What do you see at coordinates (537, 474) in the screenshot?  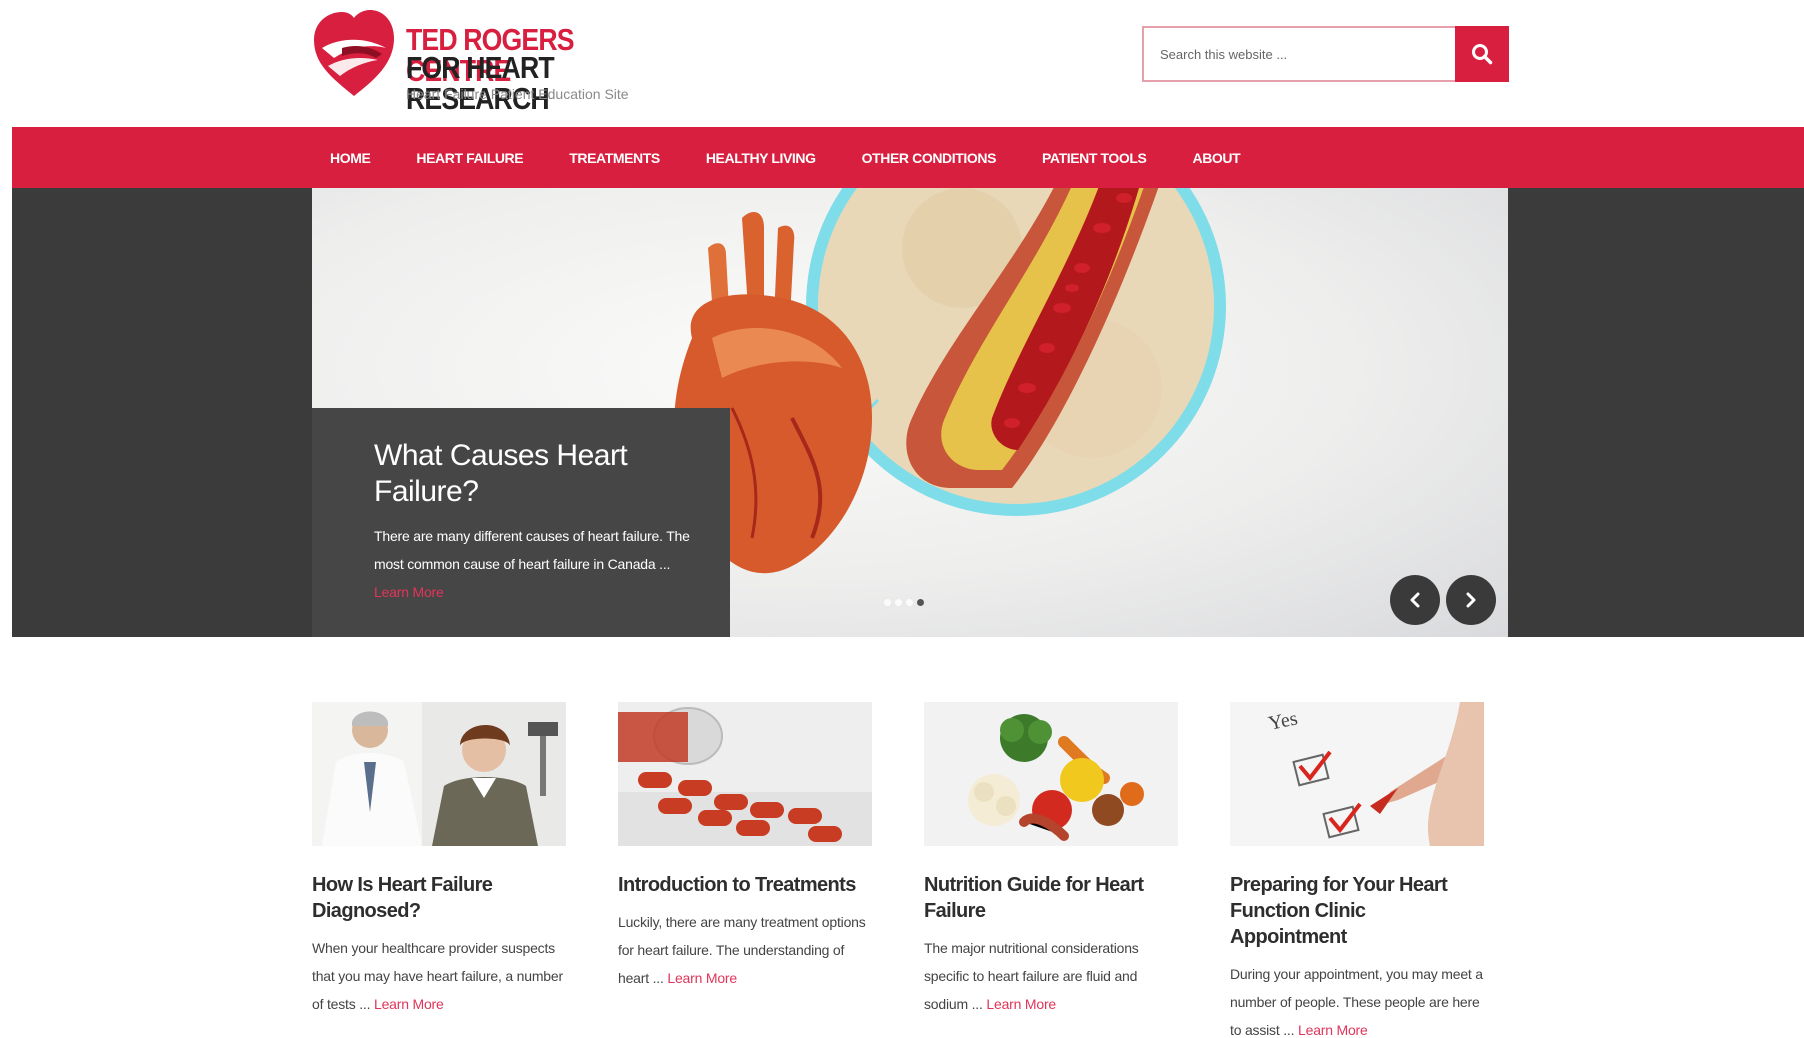 I see `hero-title: What Causes Heart Failure?` at bounding box center [537, 474].